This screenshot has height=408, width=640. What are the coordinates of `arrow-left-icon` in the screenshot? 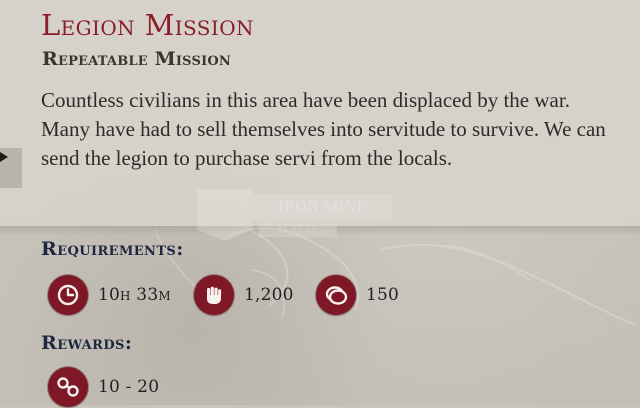 It's located at (4, 157).